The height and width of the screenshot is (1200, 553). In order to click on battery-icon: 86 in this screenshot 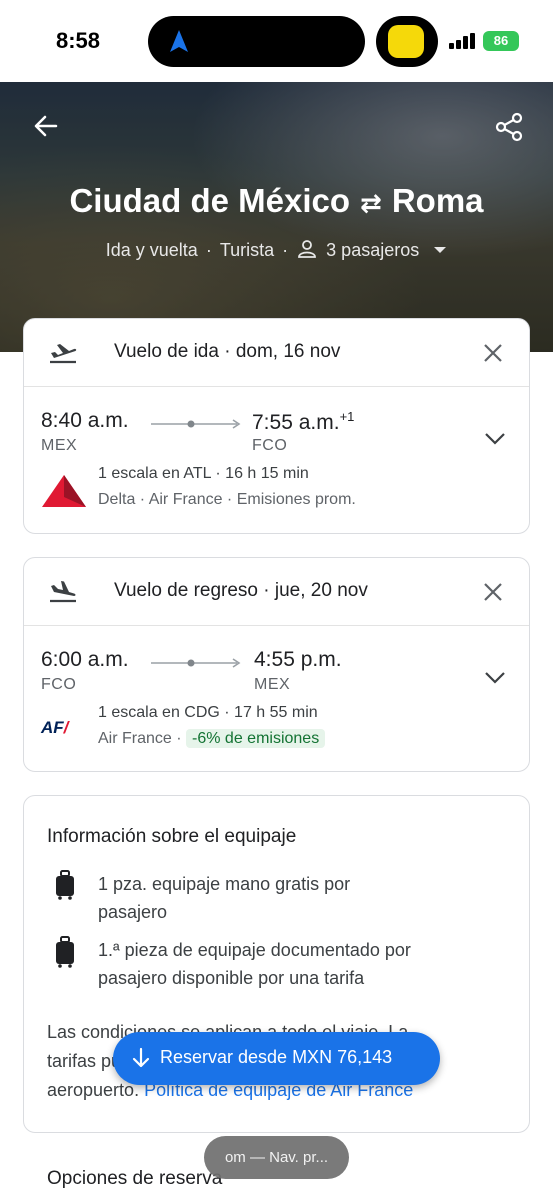, I will do `click(501, 41)`.